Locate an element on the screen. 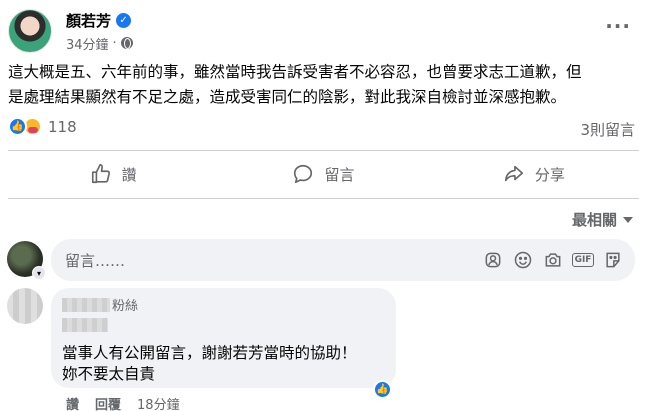 The image size is (647, 411). camera-icon is located at coordinates (553, 260).